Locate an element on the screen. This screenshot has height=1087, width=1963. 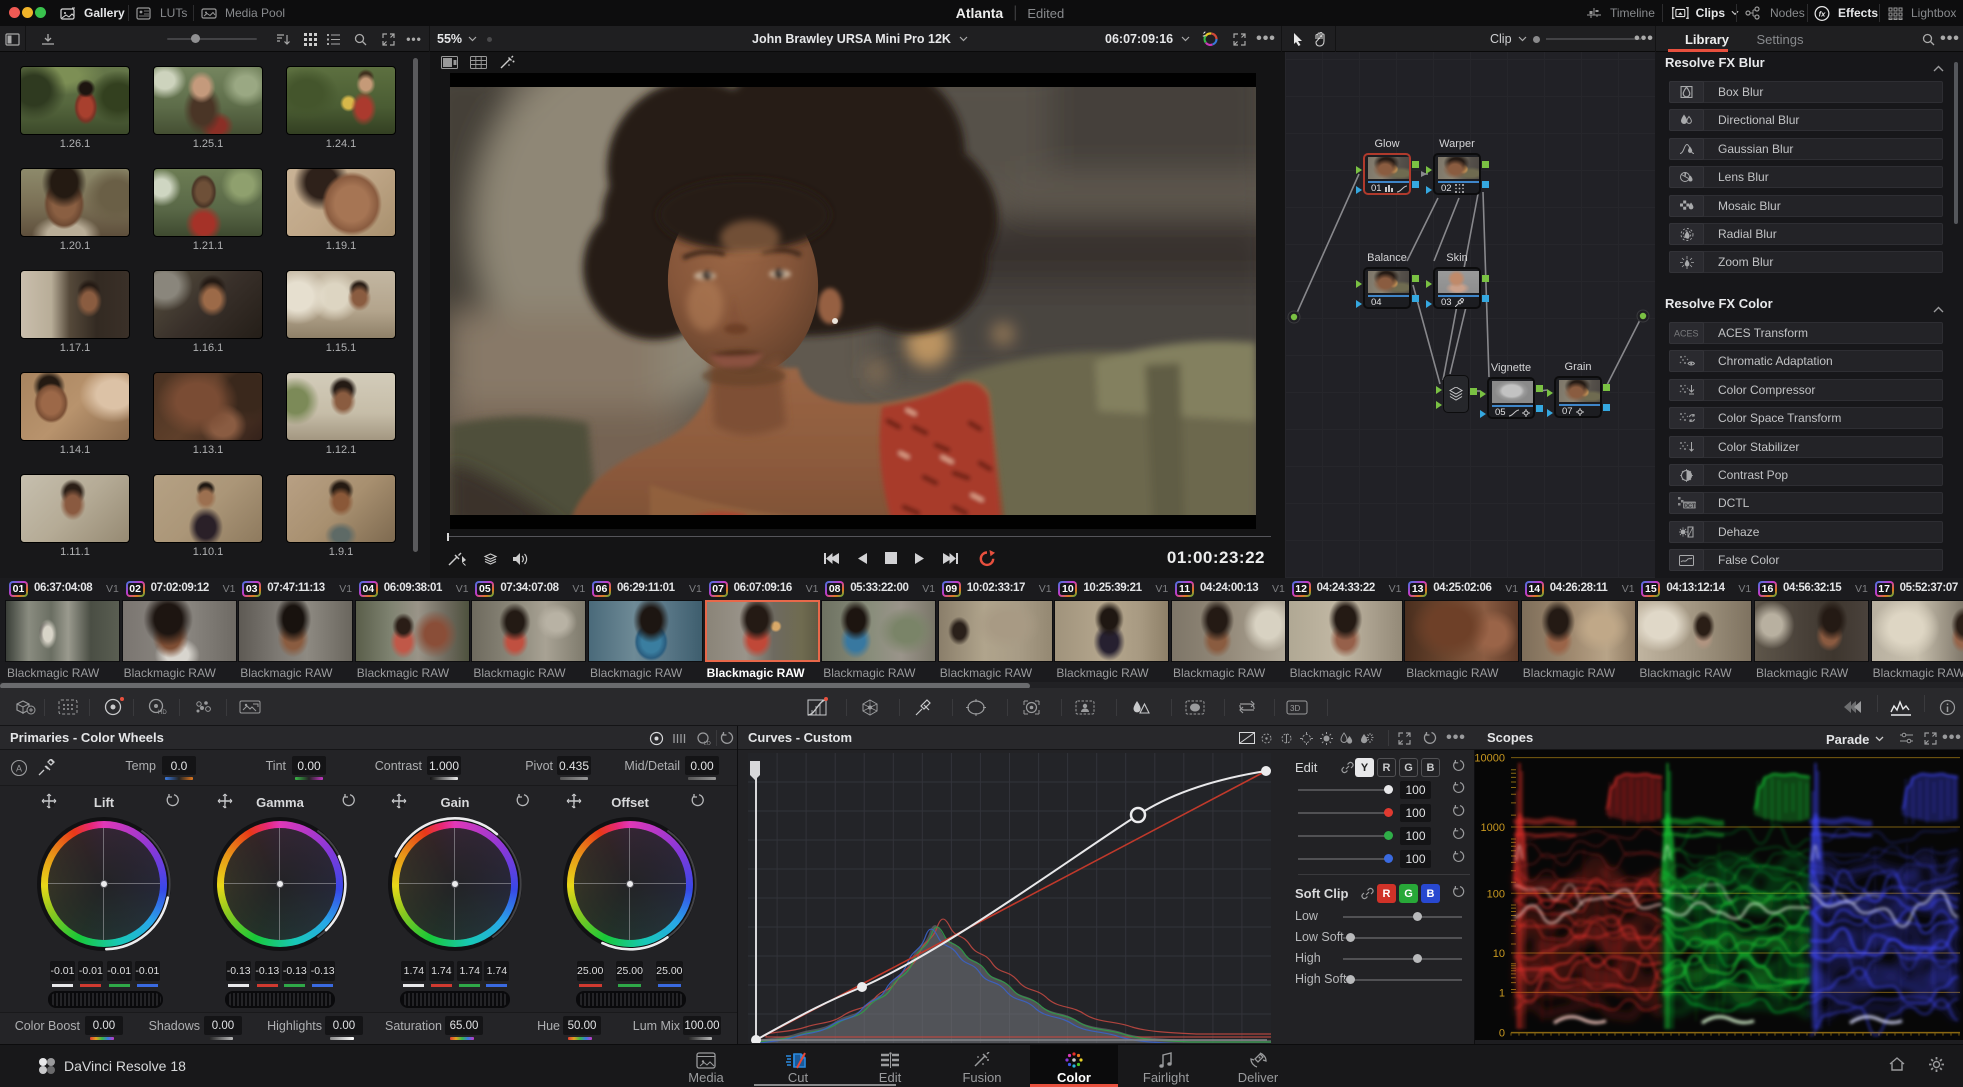
svg-text: 100 is located at coordinates (1496, 894).